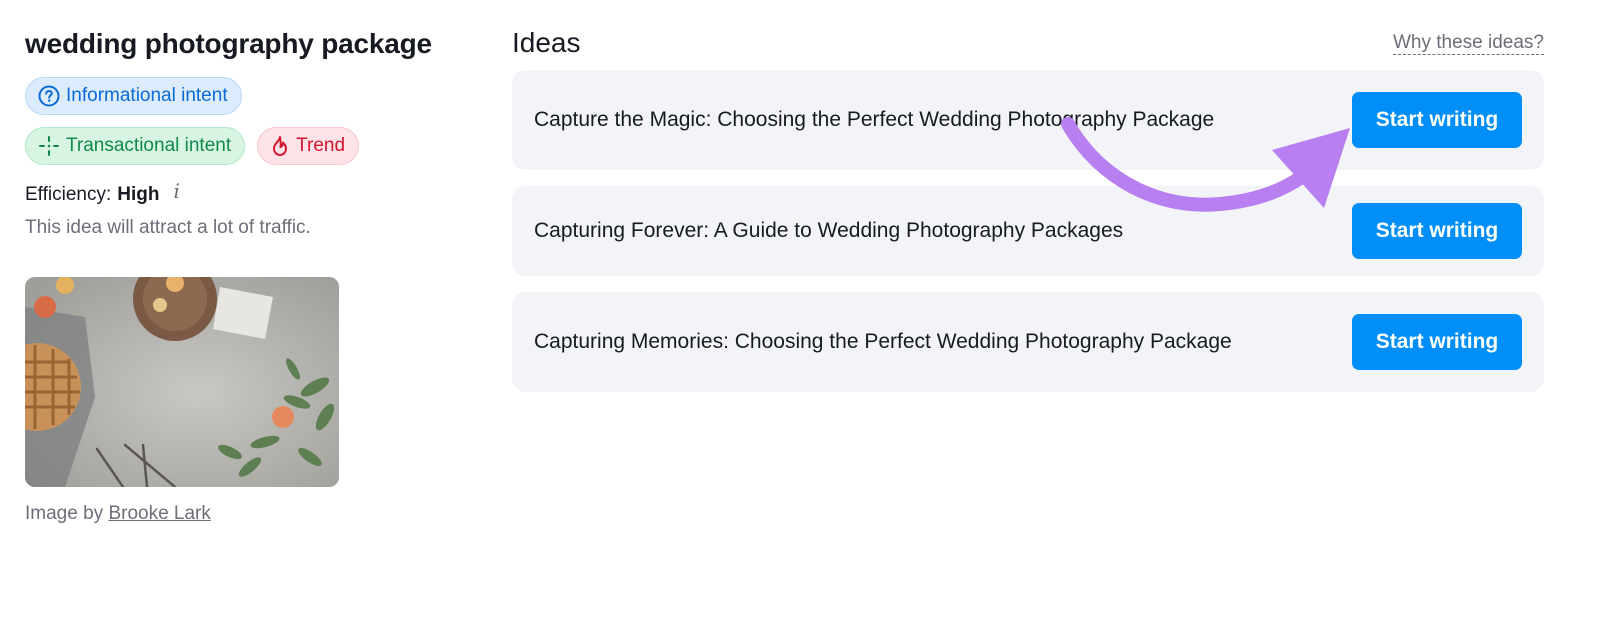  What do you see at coordinates (68, 194) in the screenshot?
I see `efficiency-label: Efficiency:` at bounding box center [68, 194].